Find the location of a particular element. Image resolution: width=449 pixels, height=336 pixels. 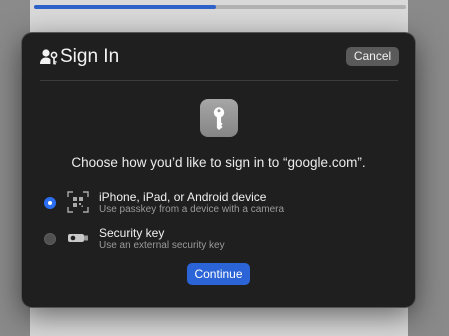

progress-fill is located at coordinates (125, 7).